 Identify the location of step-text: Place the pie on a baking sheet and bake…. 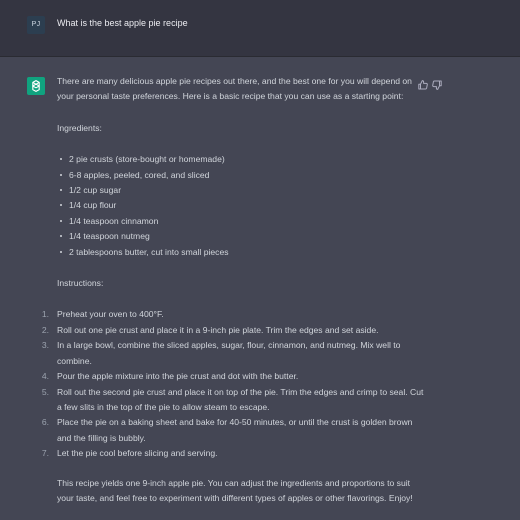
(235, 430).